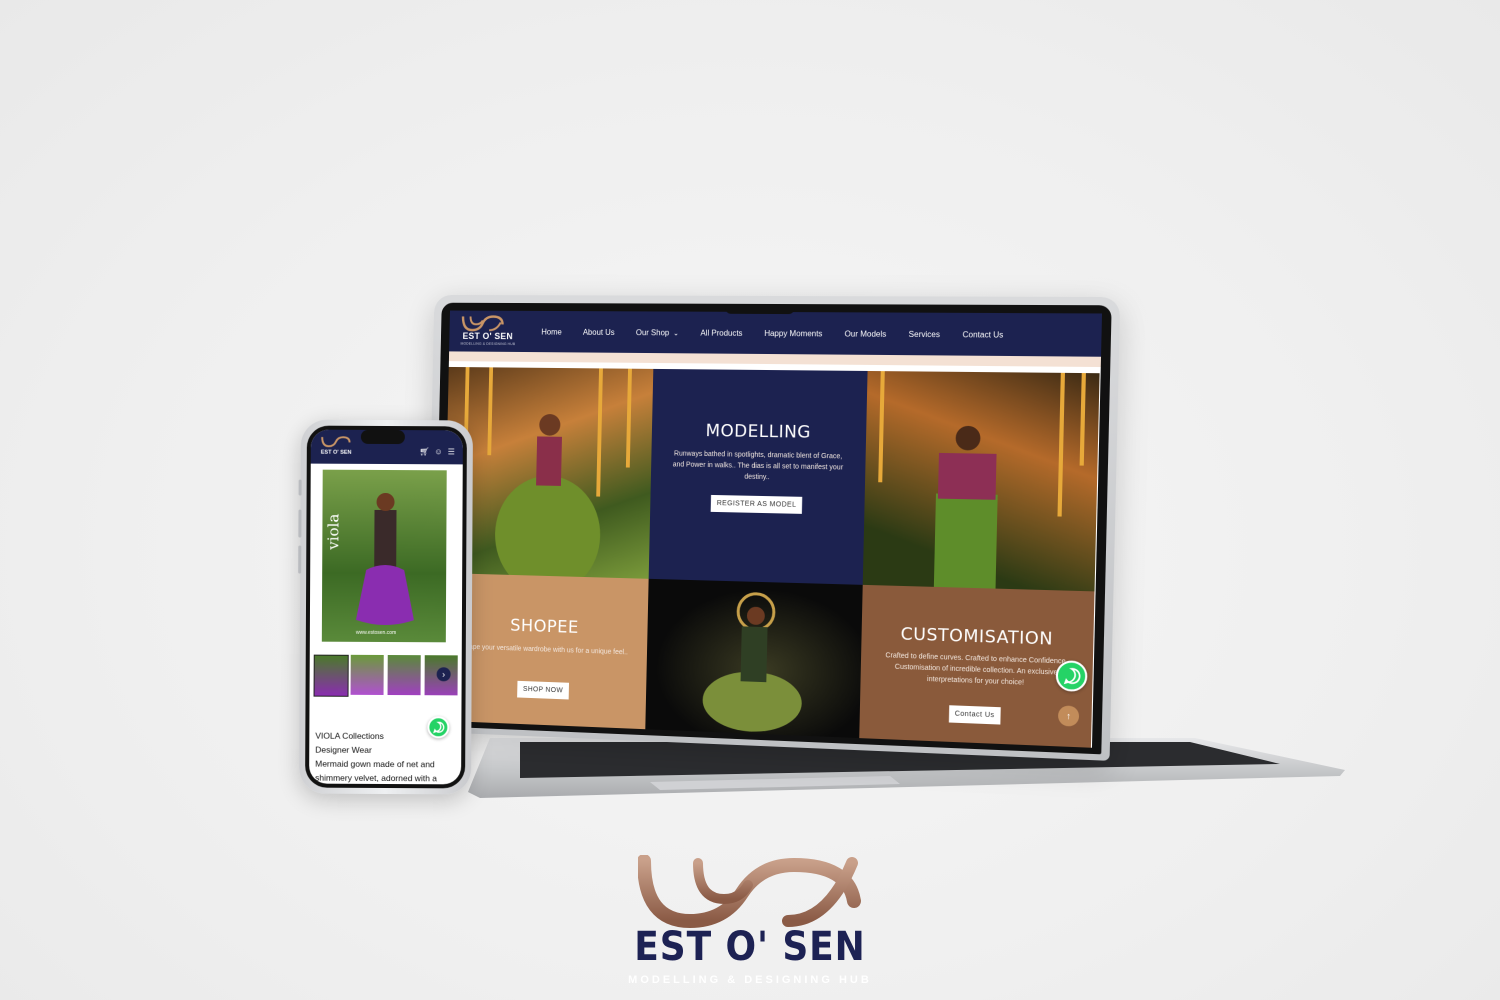 This screenshot has width=1500, height=1000. I want to click on user-icon: ☺, so click(438, 451).